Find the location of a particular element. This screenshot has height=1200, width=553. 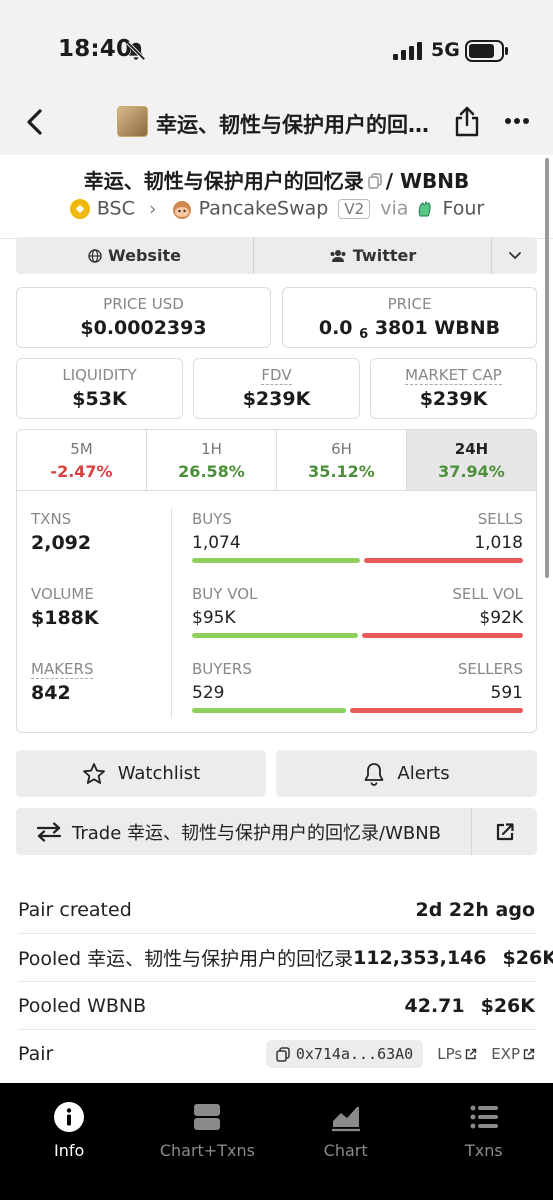

signal-icon is located at coordinates (407, 51).